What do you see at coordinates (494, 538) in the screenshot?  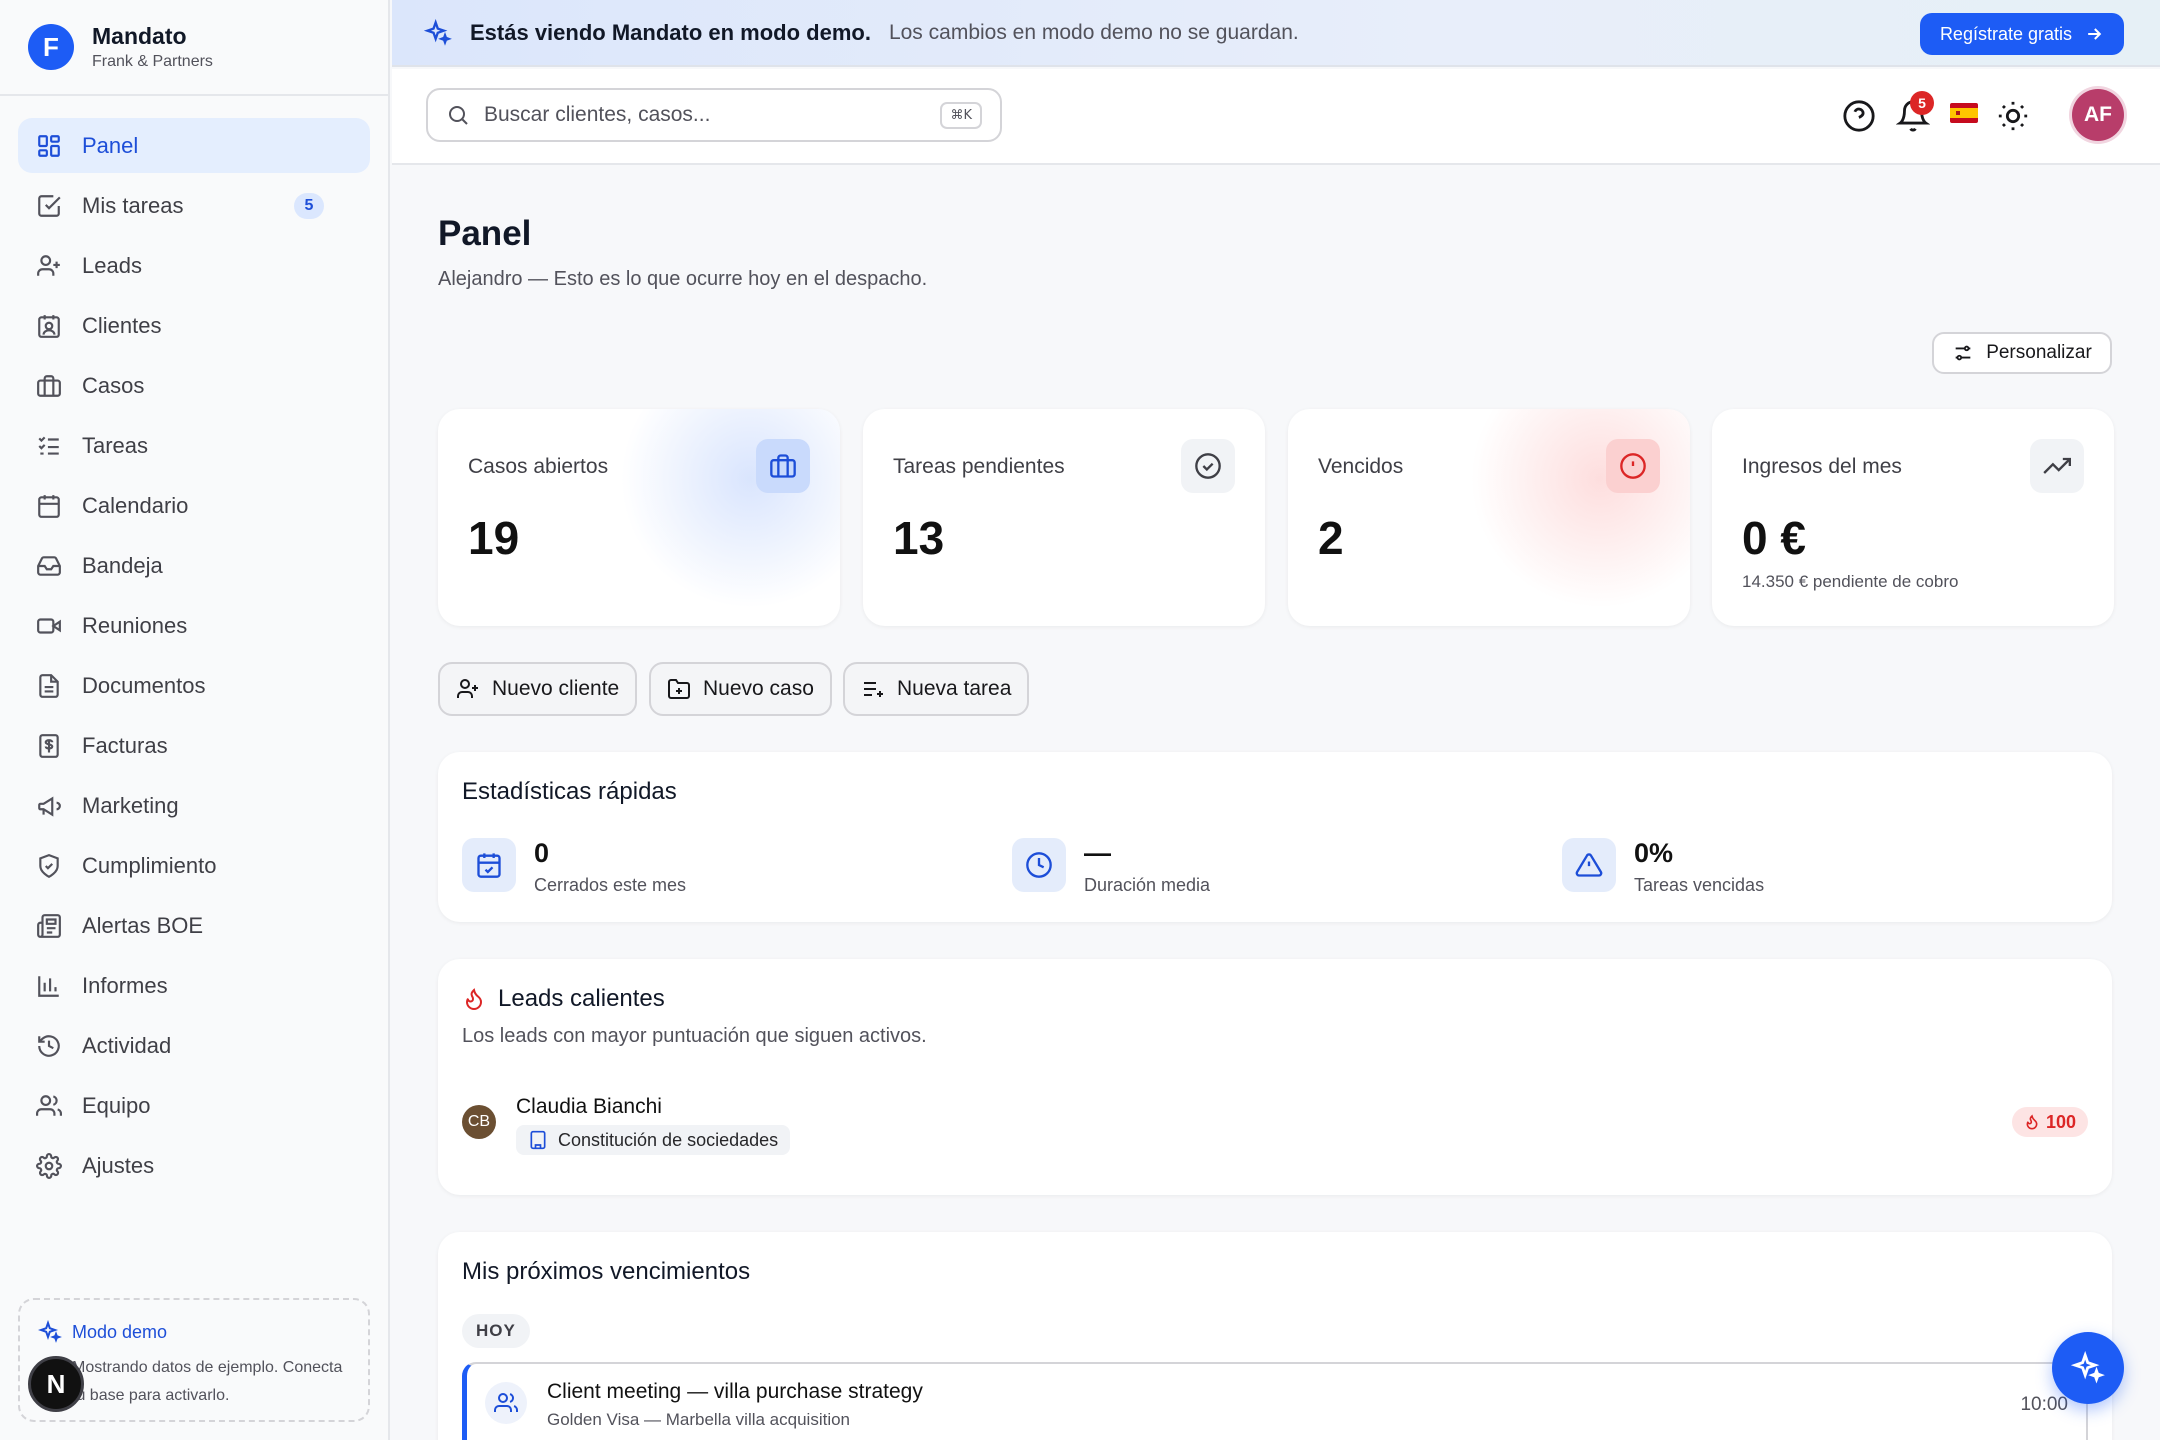 I see `stat-value: 19` at bounding box center [494, 538].